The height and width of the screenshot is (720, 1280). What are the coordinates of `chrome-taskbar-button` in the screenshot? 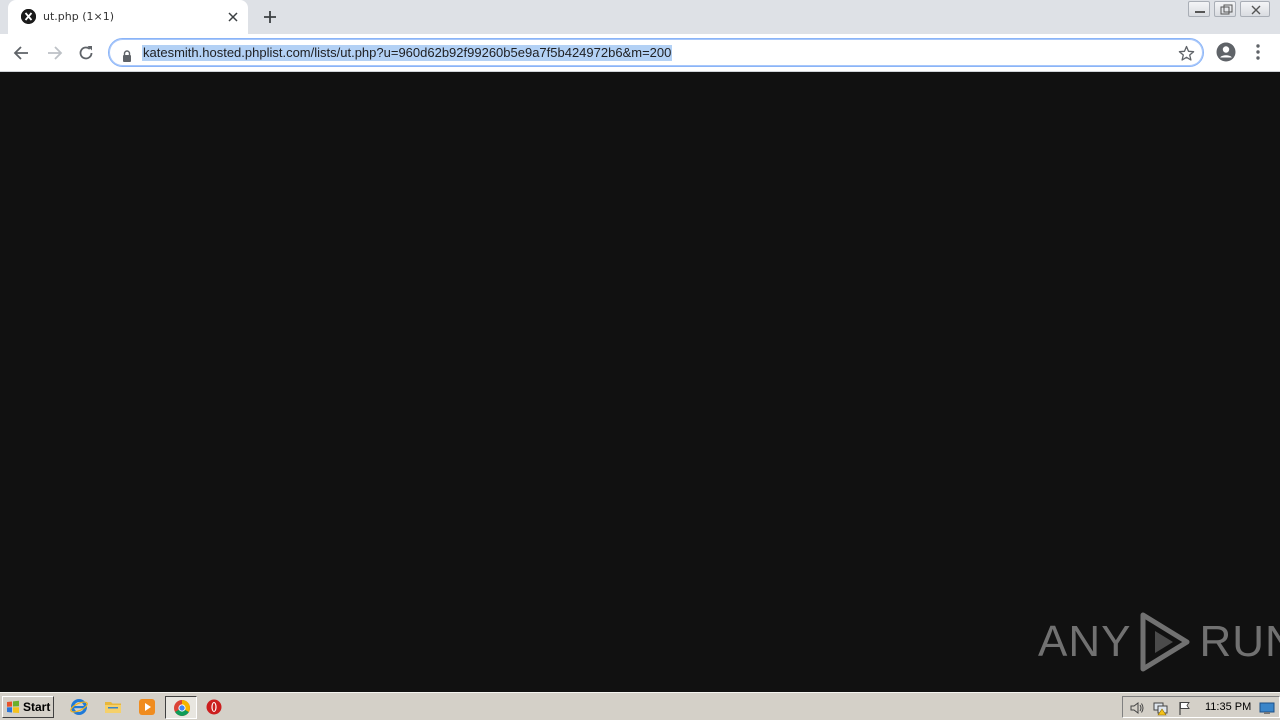 It's located at (181, 707).